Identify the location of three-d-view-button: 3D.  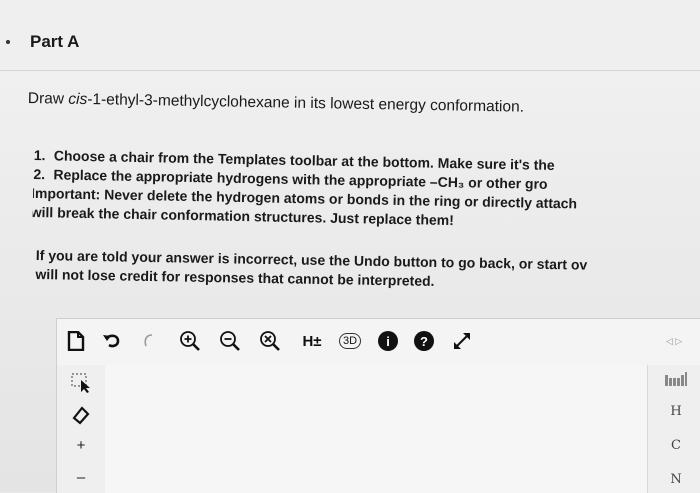
(350, 341).